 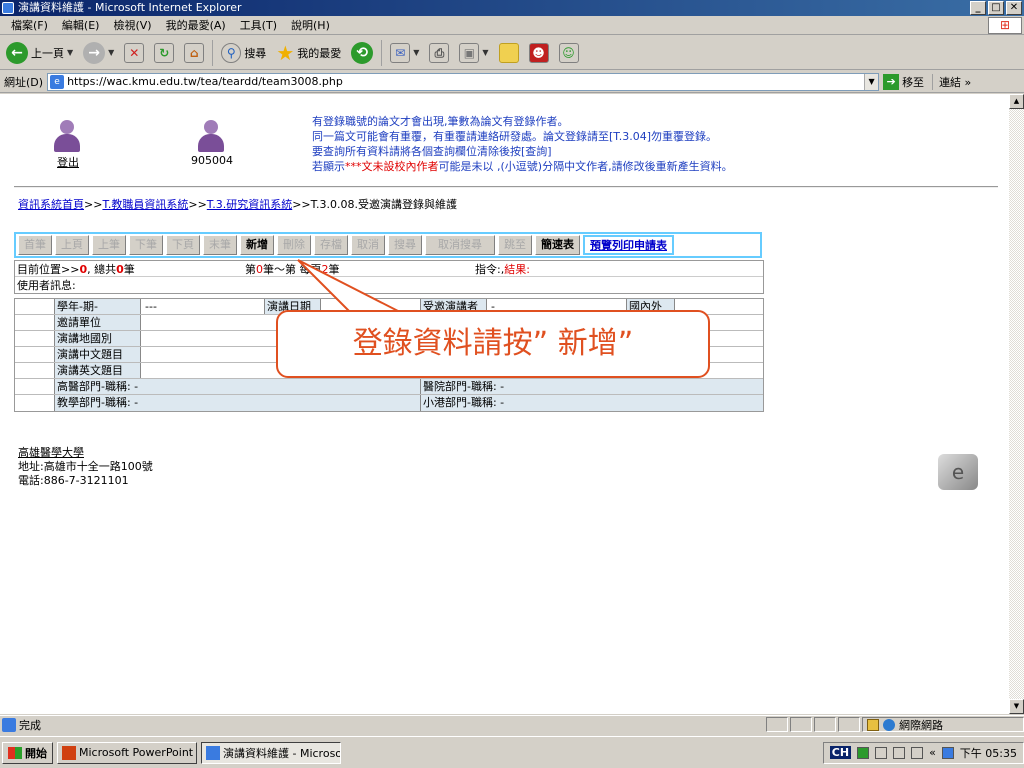 What do you see at coordinates (203, 306) in the screenshot?
I see `term-value: ---` at bounding box center [203, 306].